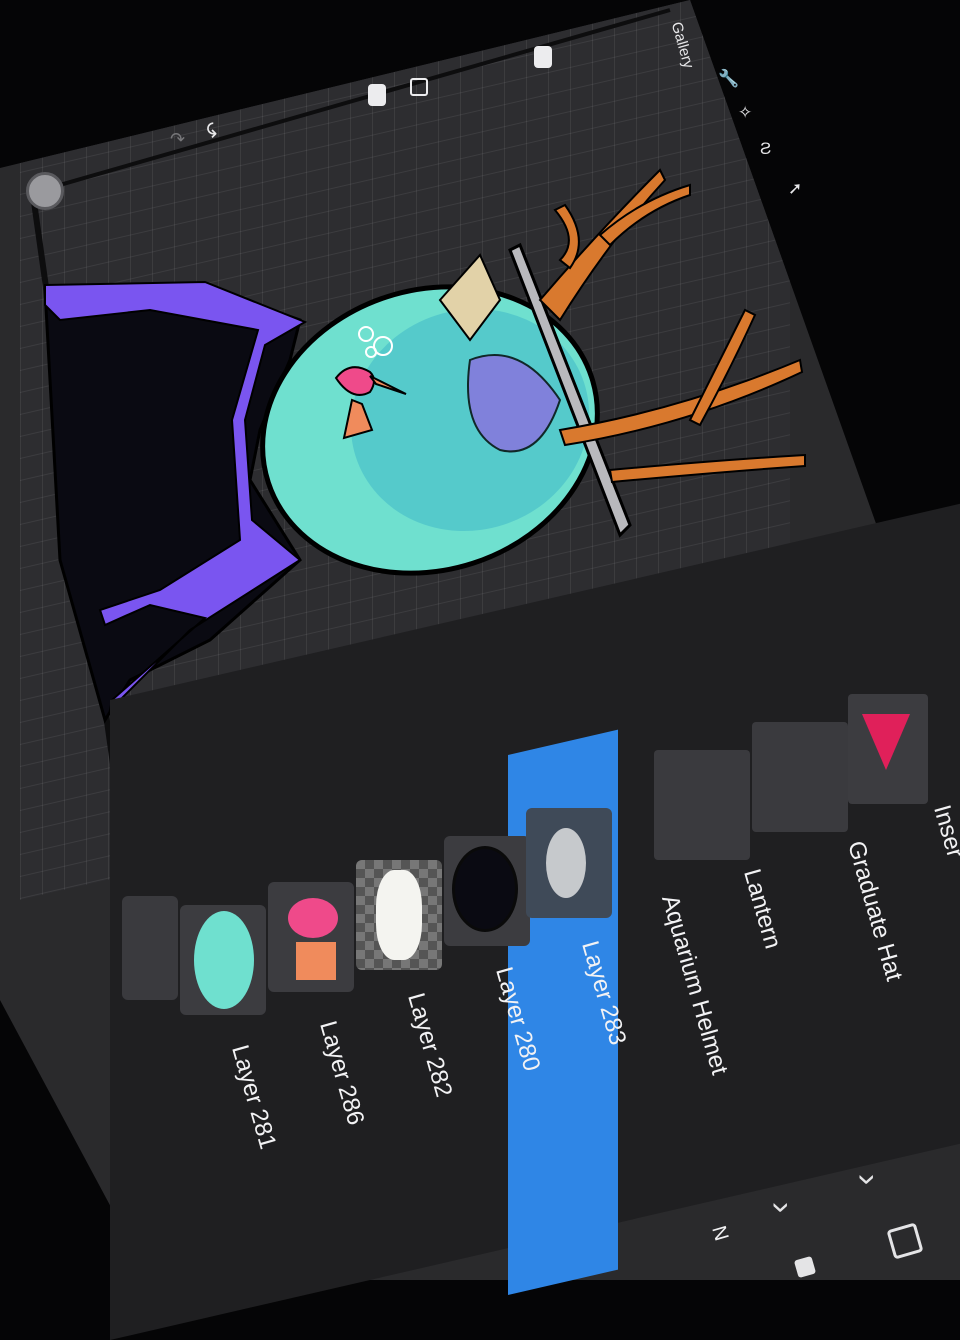 This screenshot has height=1340, width=960. Describe the element at coordinates (566, 863) in the screenshot. I see `bubble-glow-thumbnail` at that location.